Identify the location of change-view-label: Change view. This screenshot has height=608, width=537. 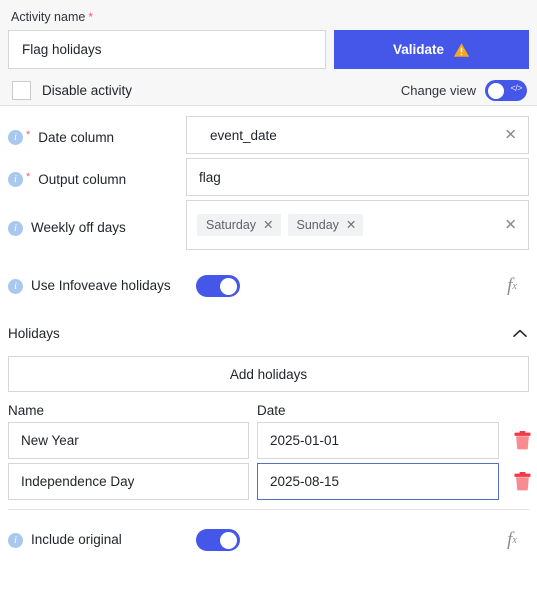
(438, 90).